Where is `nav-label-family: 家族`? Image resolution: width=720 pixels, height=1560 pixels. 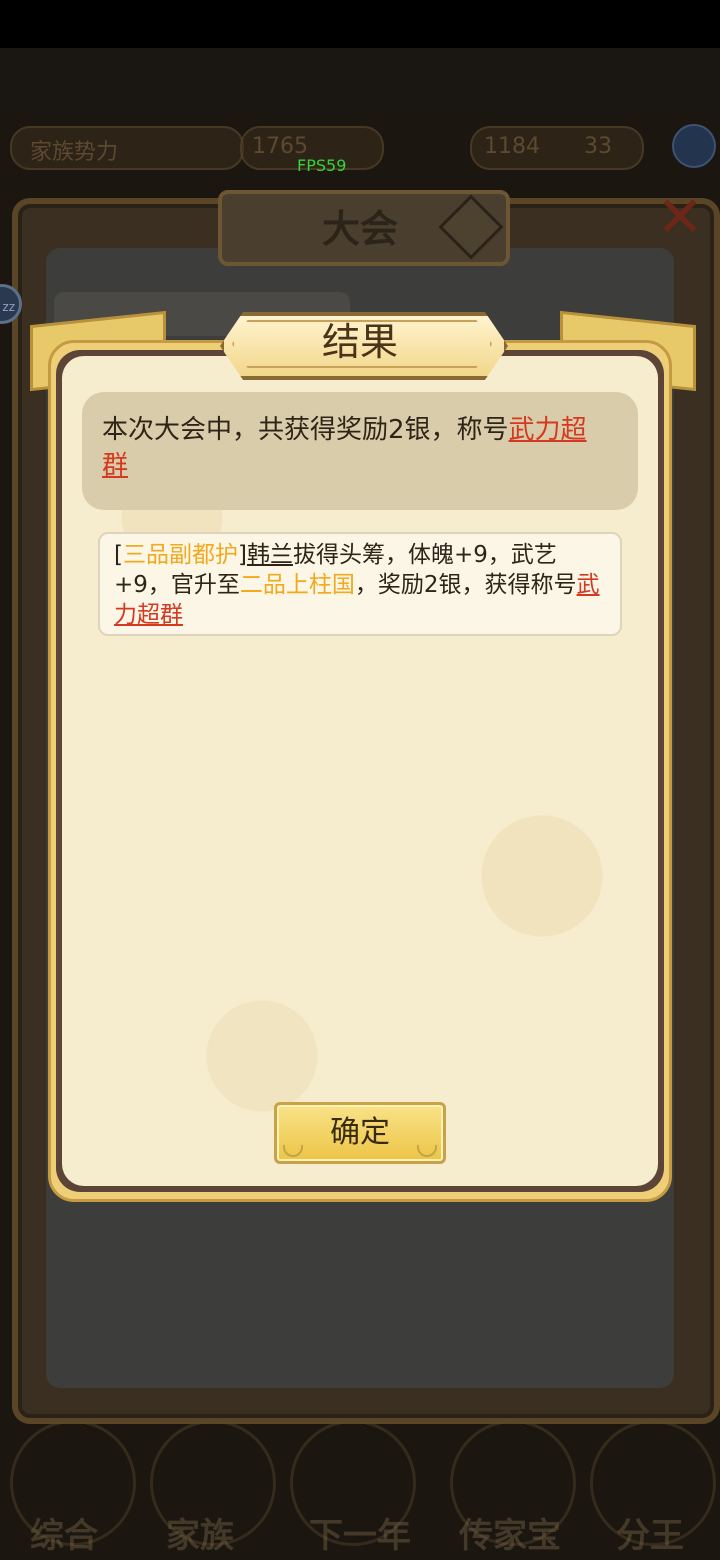 nav-label-family: 家族 is located at coordinates (200, 1536).